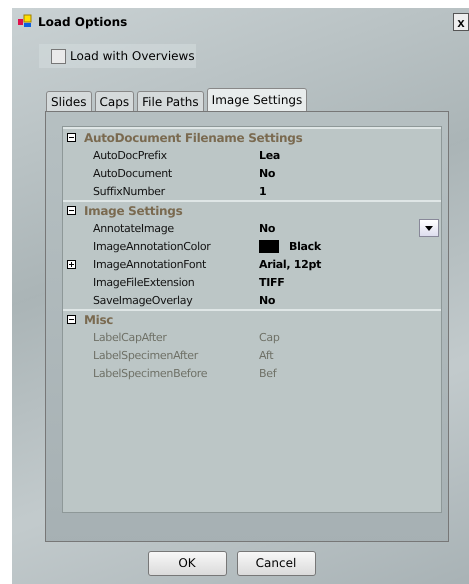 The height and width of the screenshot is (584, 469). Describe the element at coordinates (170, 101) in the screenshot. I see `tab: File Paths` at that location.